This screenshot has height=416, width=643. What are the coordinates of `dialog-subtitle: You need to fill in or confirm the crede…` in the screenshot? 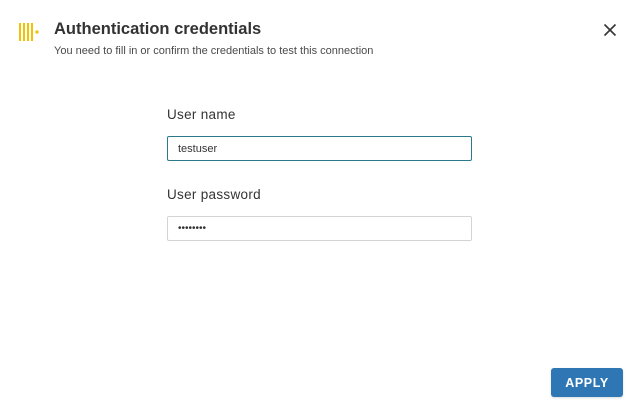 It's located at (214, 51).